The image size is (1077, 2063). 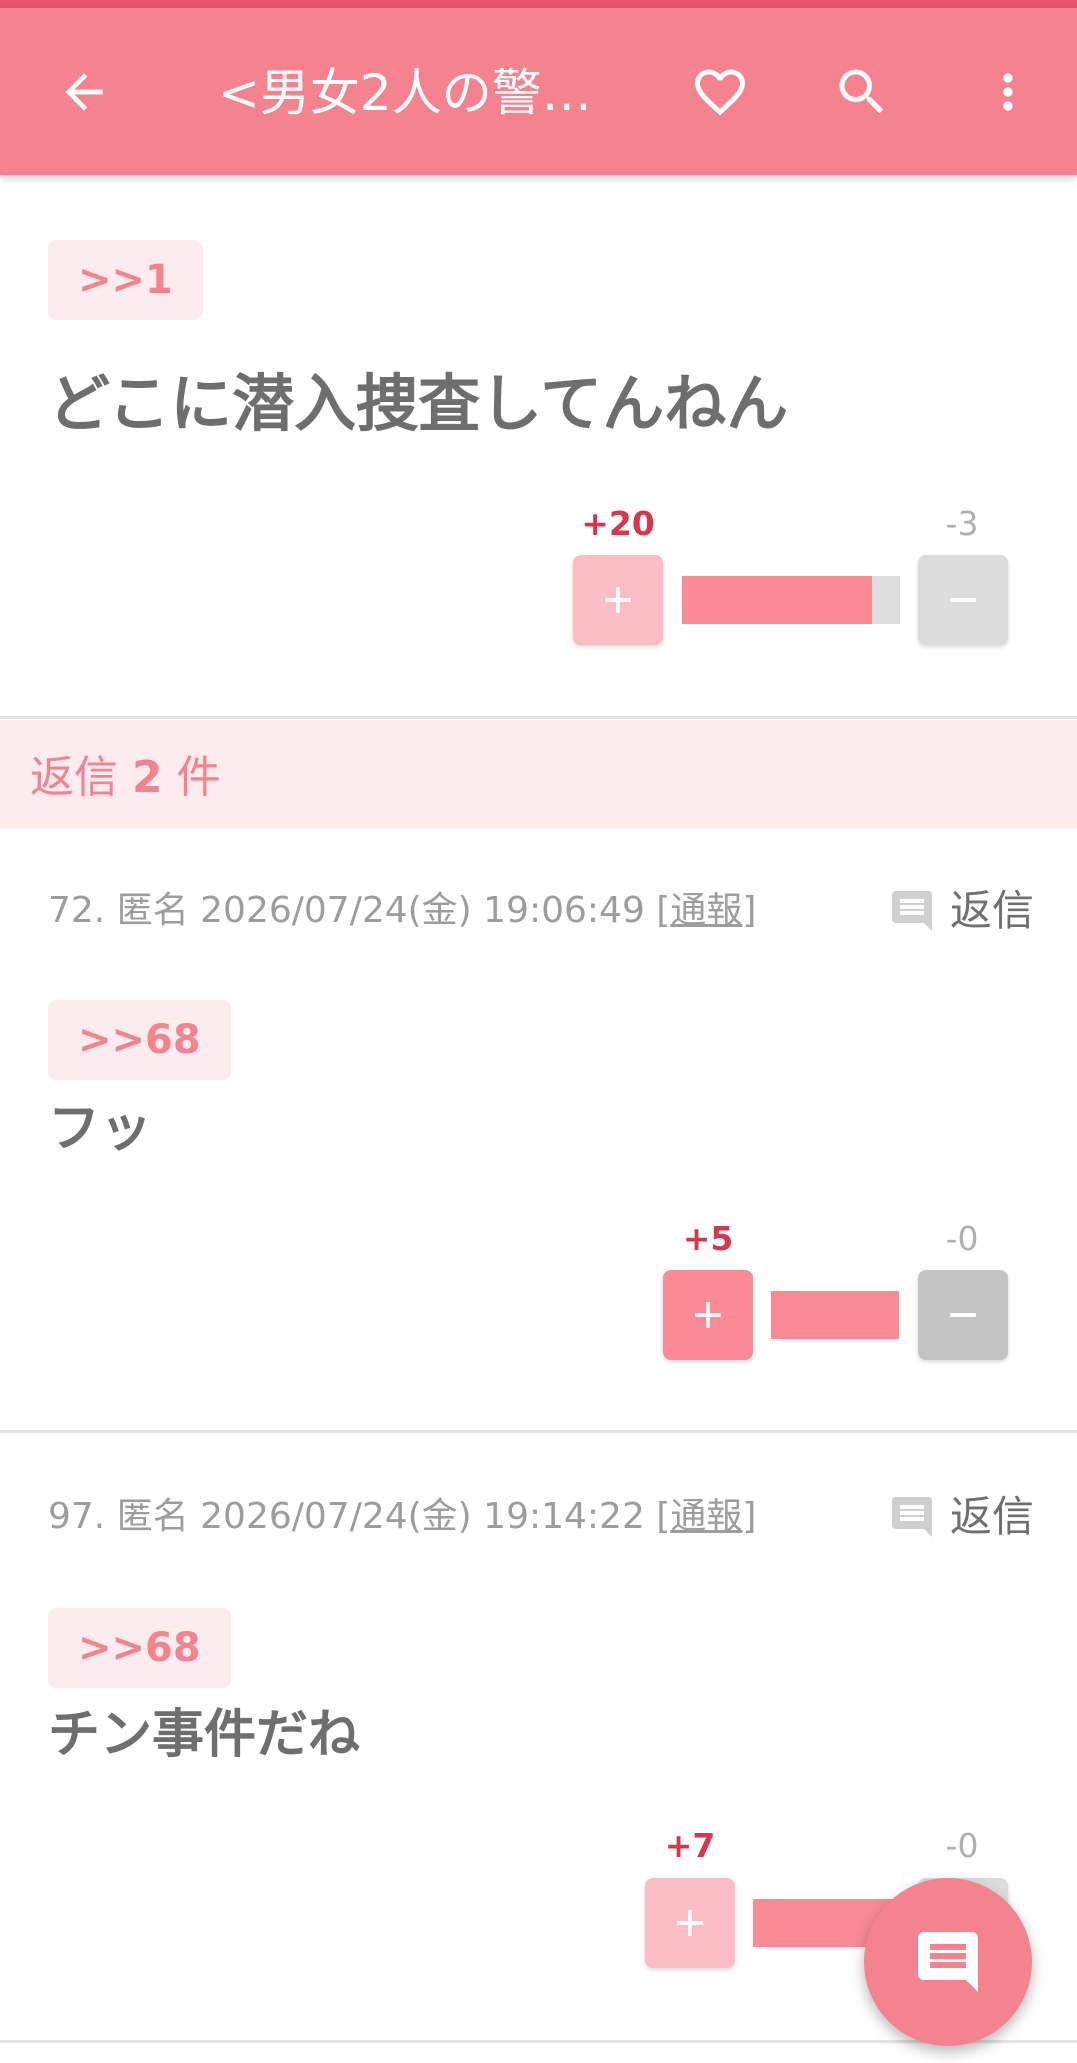 What do you see at coordinates (418, 403) in the screenshot?
I see `parent-post-body: どこに潜入捜査してんねん` at bounding box center [418, 403].